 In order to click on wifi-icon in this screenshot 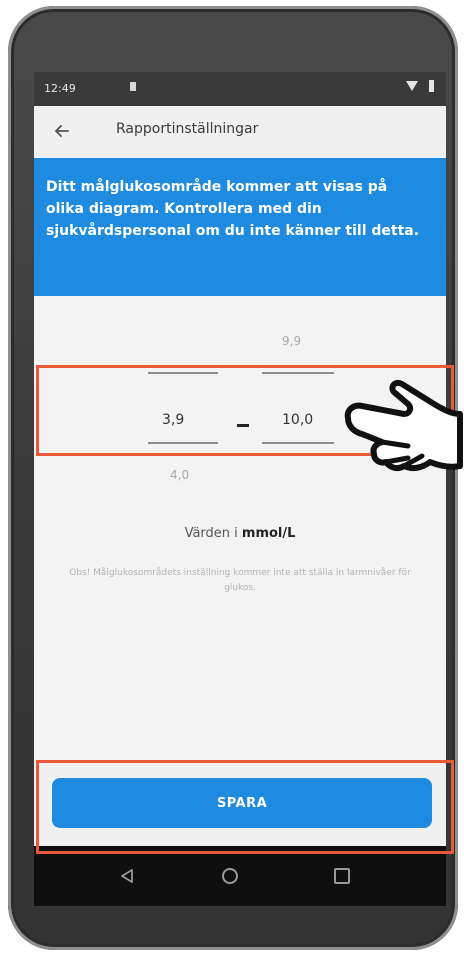, I will do `click(412, 86)`.